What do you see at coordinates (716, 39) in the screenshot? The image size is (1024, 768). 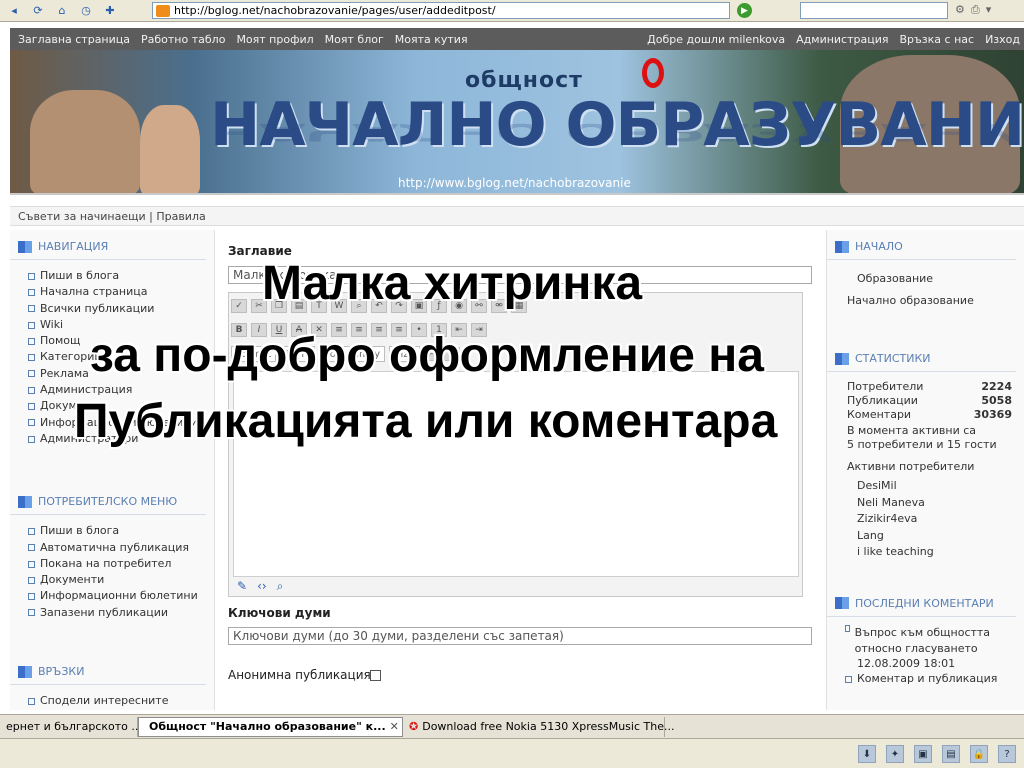 I see `welcome-text: Добре дошли milenkova` at bounding box center [716, 39].